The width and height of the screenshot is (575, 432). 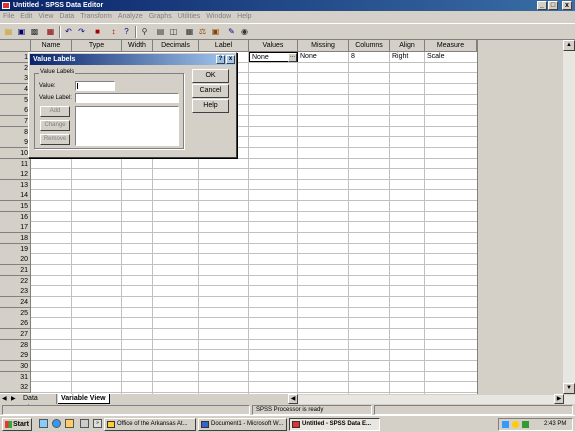 What do you see at coordinates (515, 424) in the screenshot?
I see `volume-icon` at bounding box center [515, 424].